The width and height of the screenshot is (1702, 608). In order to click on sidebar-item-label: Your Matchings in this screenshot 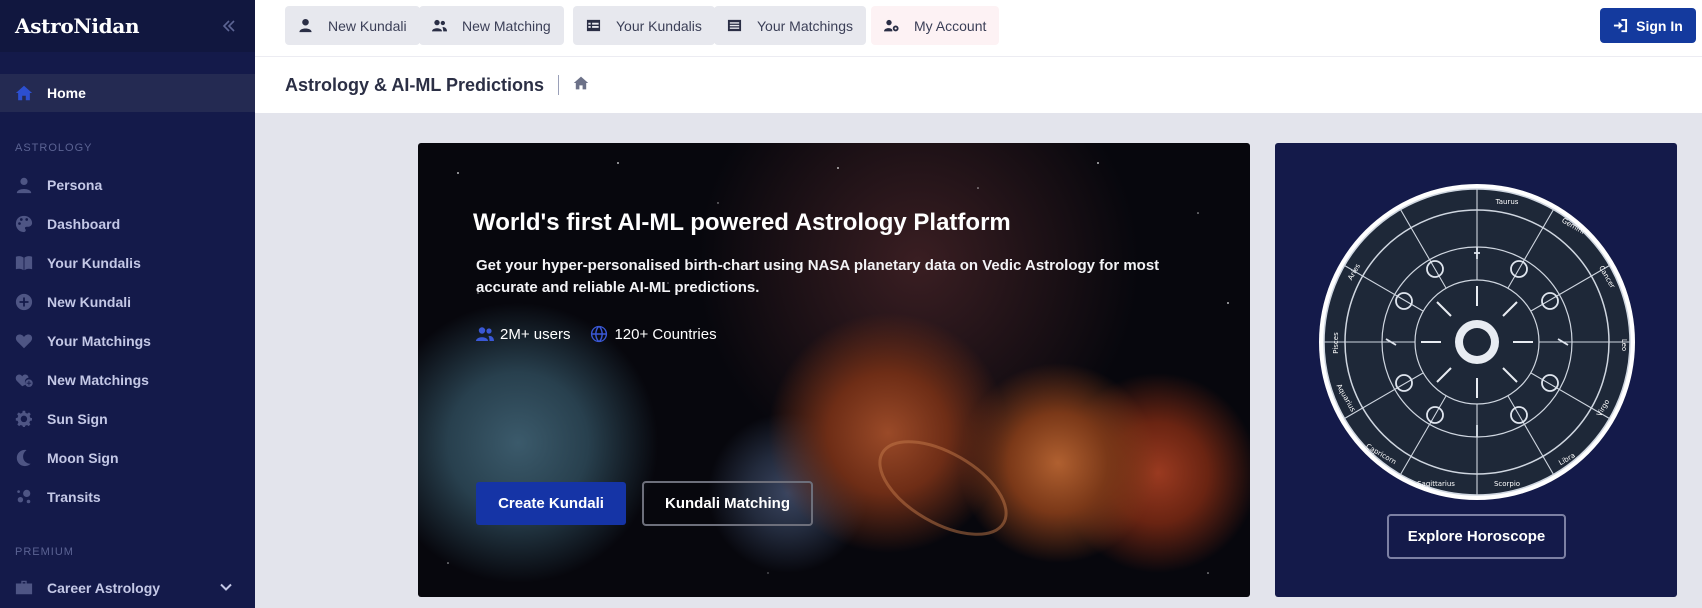, I will do `click(99, 340)`.